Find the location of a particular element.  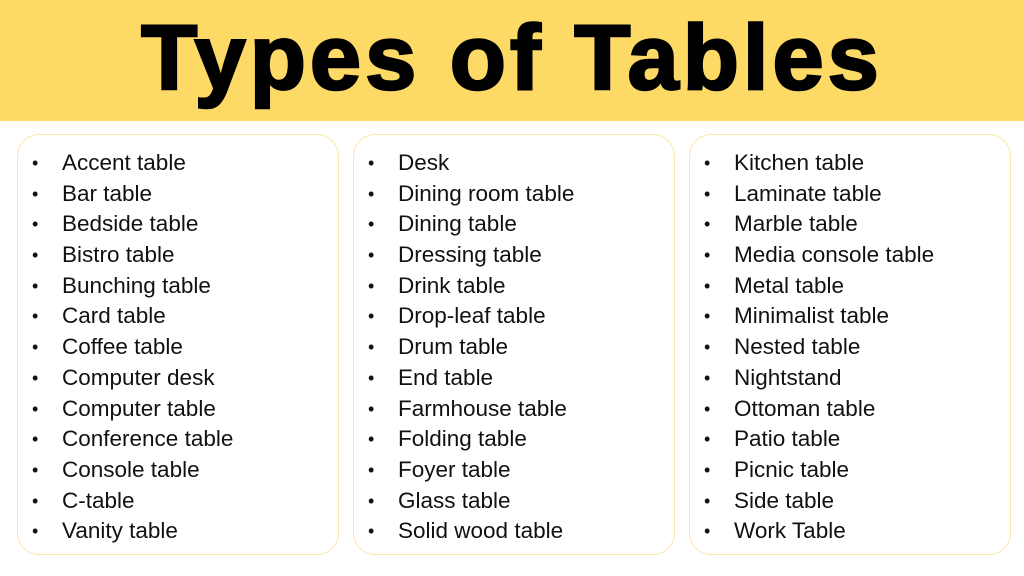

list-item-label: Work Table is located at coordinates (790, 531).